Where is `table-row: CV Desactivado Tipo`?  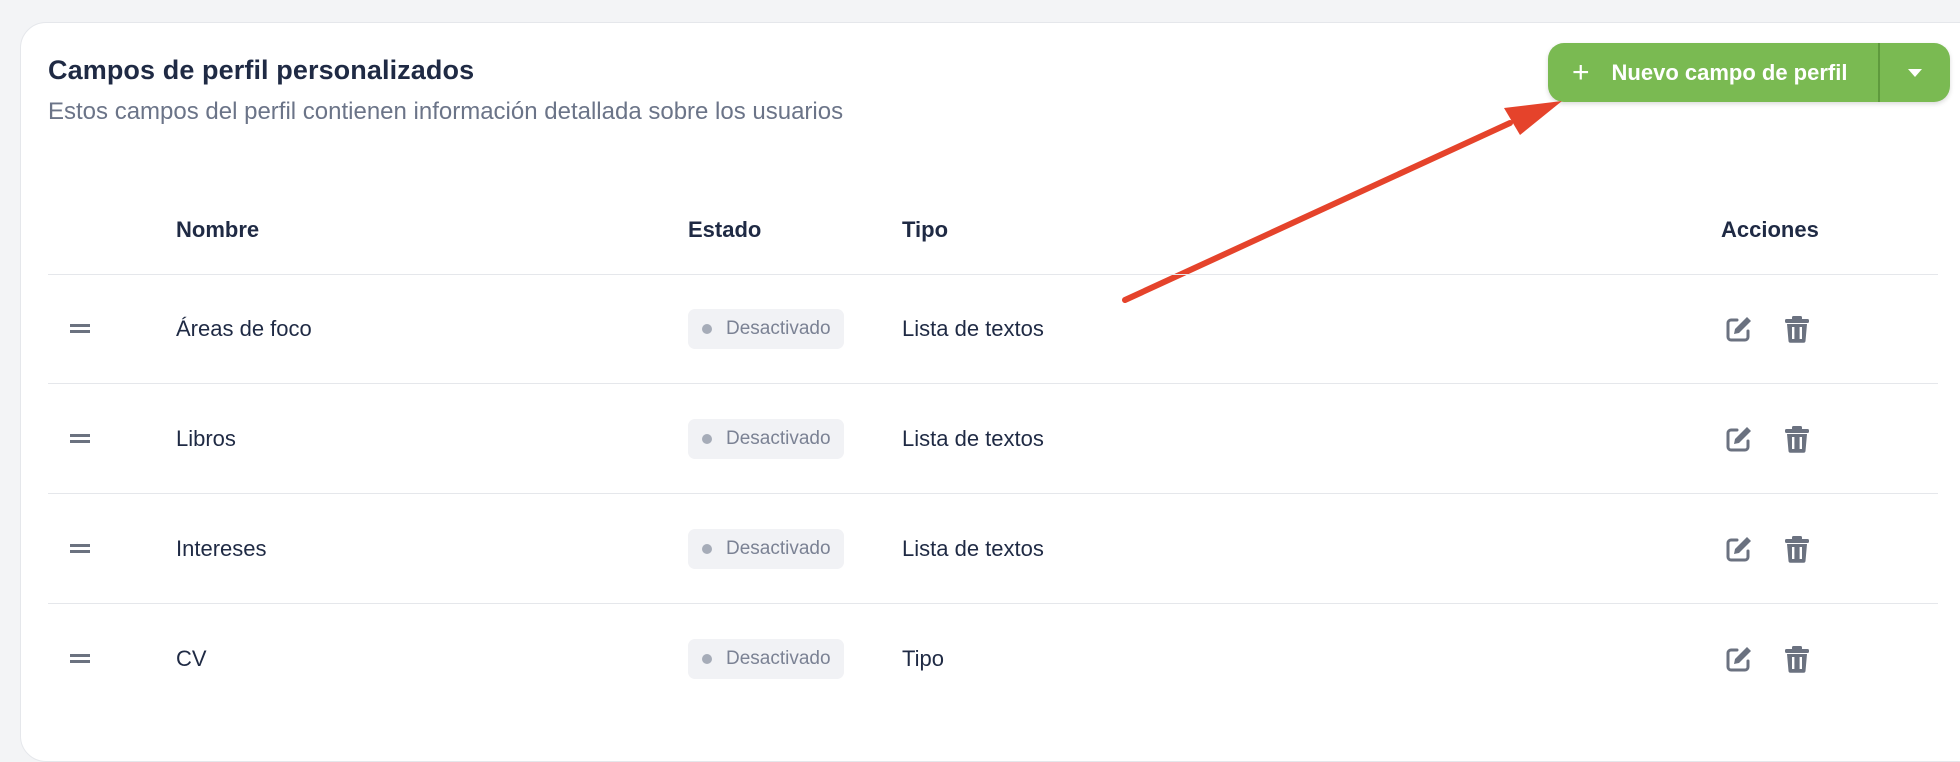
table-row: CV Desactivado Tipo is located at coordinates (993, 658).